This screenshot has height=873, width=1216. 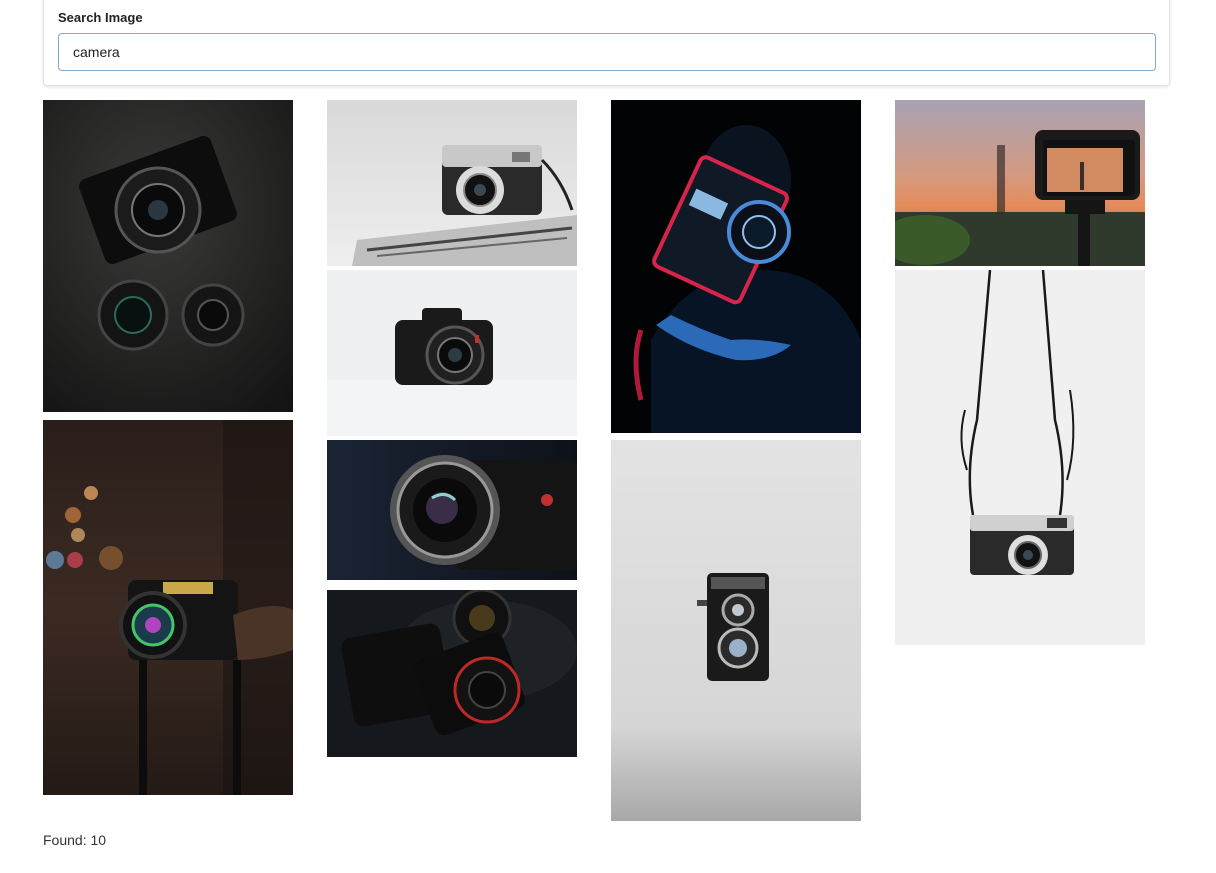 I want to click on search-panel: Search Image, so click(x=606, y=43).